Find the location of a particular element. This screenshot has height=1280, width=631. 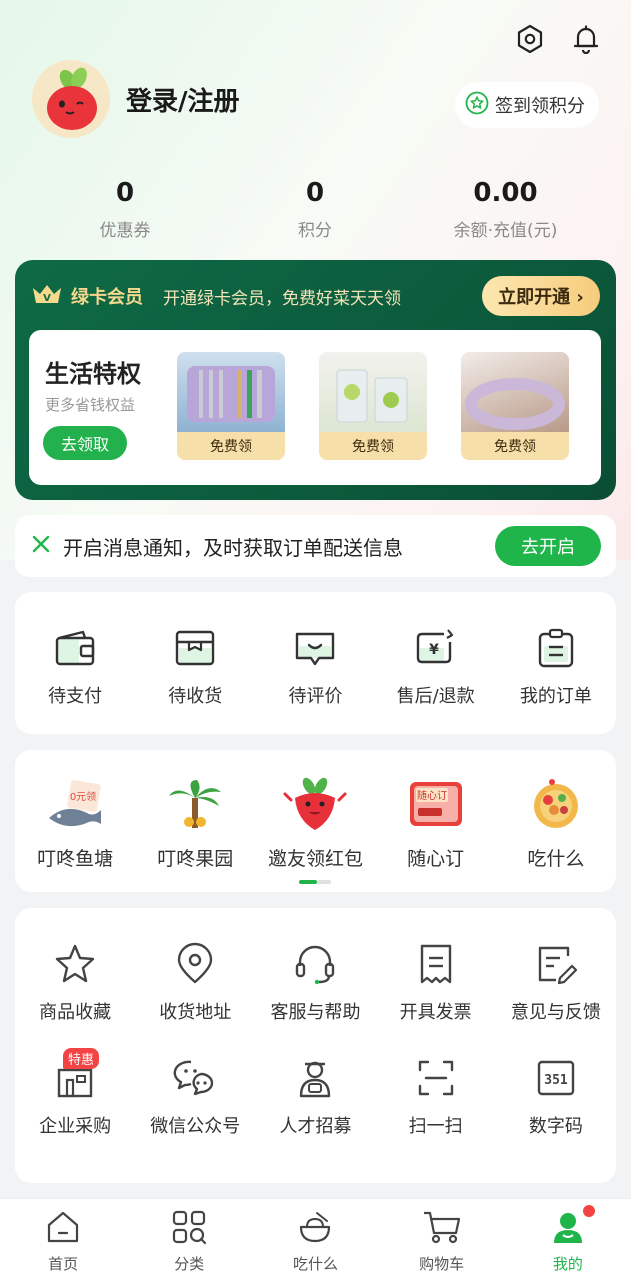

claim-button: 去领取 is located at coordinates (85, 443).